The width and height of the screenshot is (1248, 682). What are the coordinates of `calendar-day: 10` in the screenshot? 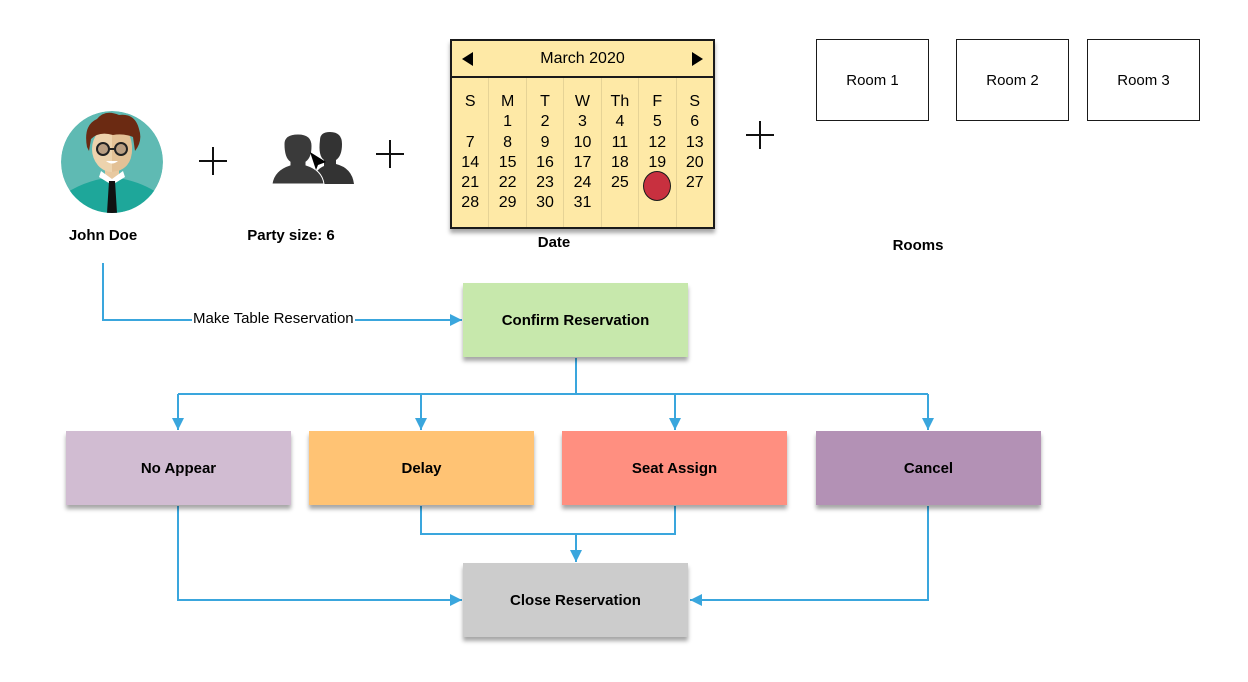 It's located at (582, 143).